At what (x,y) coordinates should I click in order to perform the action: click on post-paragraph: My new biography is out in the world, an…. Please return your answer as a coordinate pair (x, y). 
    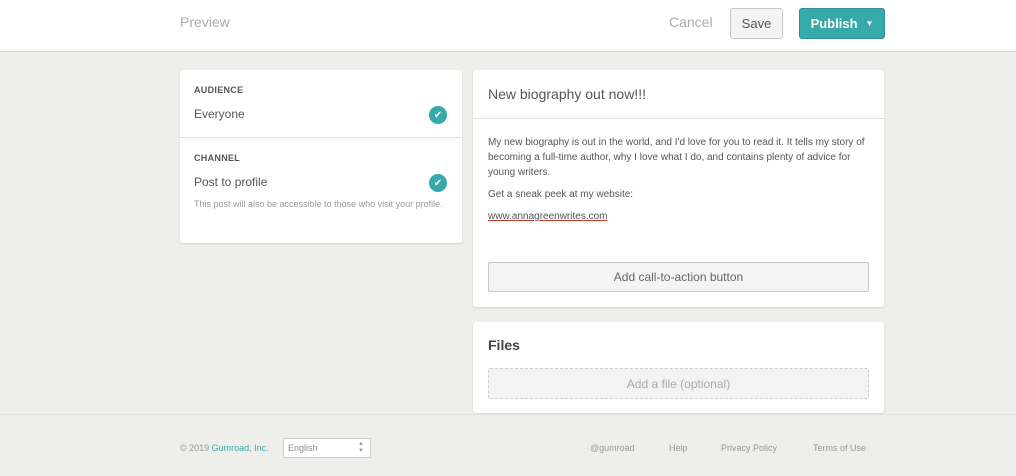
    Looking at the image, I should click on (676, 157).